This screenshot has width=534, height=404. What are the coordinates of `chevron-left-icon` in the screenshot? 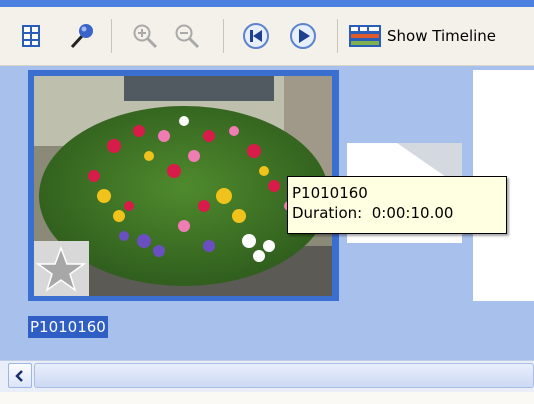 It's located at (19, 375).